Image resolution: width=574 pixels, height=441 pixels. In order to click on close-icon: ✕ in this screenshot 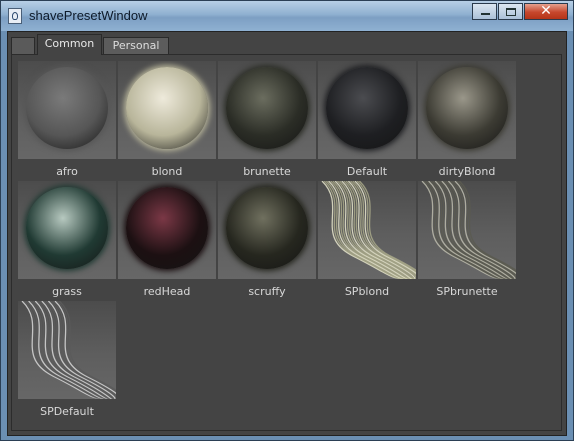, I will do `click(546, 11)`.